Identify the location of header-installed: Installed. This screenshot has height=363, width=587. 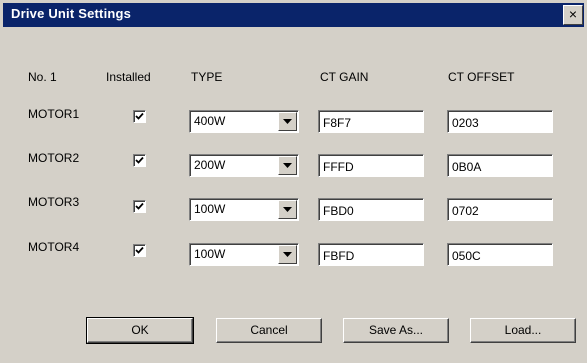
(128, 77).